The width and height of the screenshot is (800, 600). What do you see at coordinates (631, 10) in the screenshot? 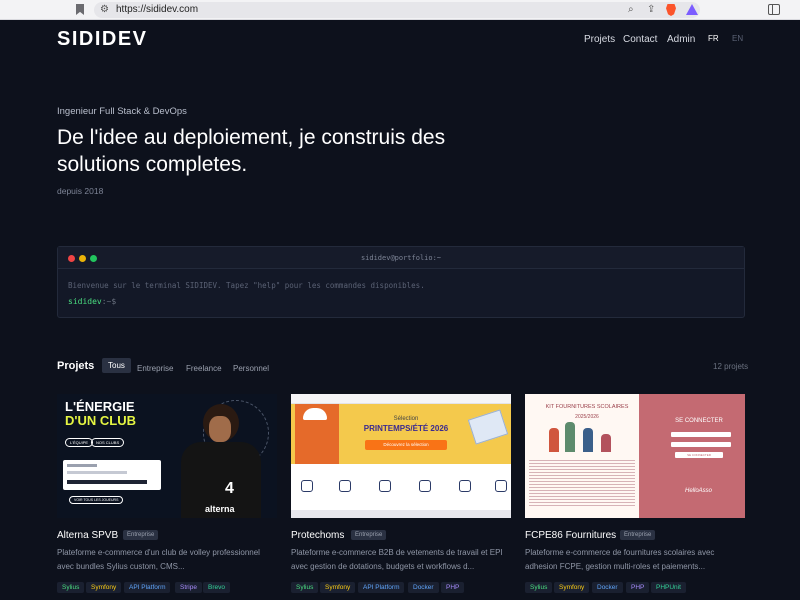
I see `zoom-icon: ⌕` at bounding box center [631, 10].